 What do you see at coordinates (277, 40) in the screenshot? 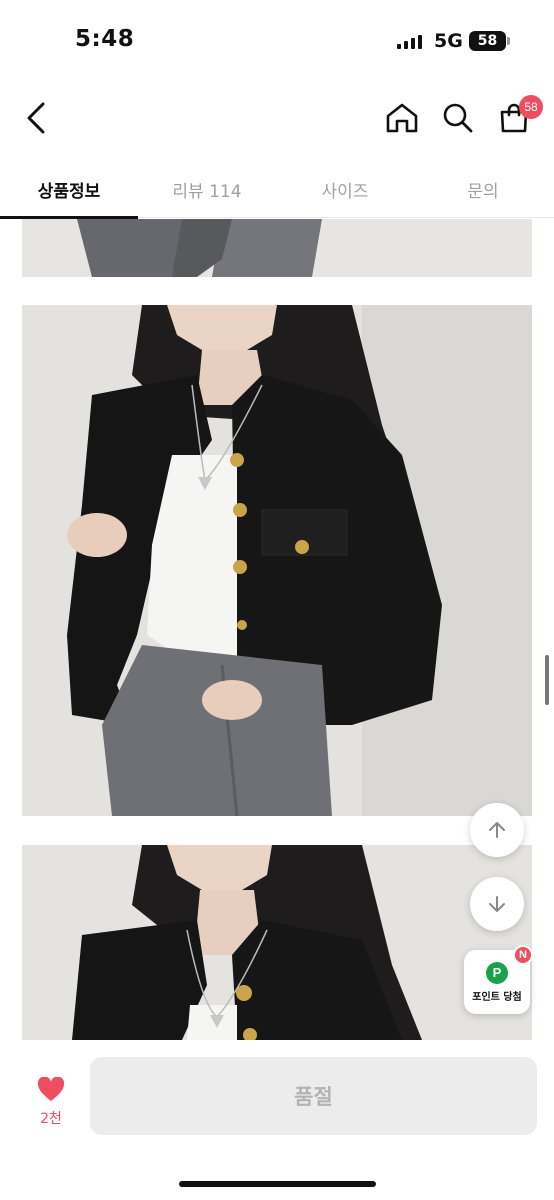
I see `status-bar: 5:48 5G 58` at bounding box center [277, 40].